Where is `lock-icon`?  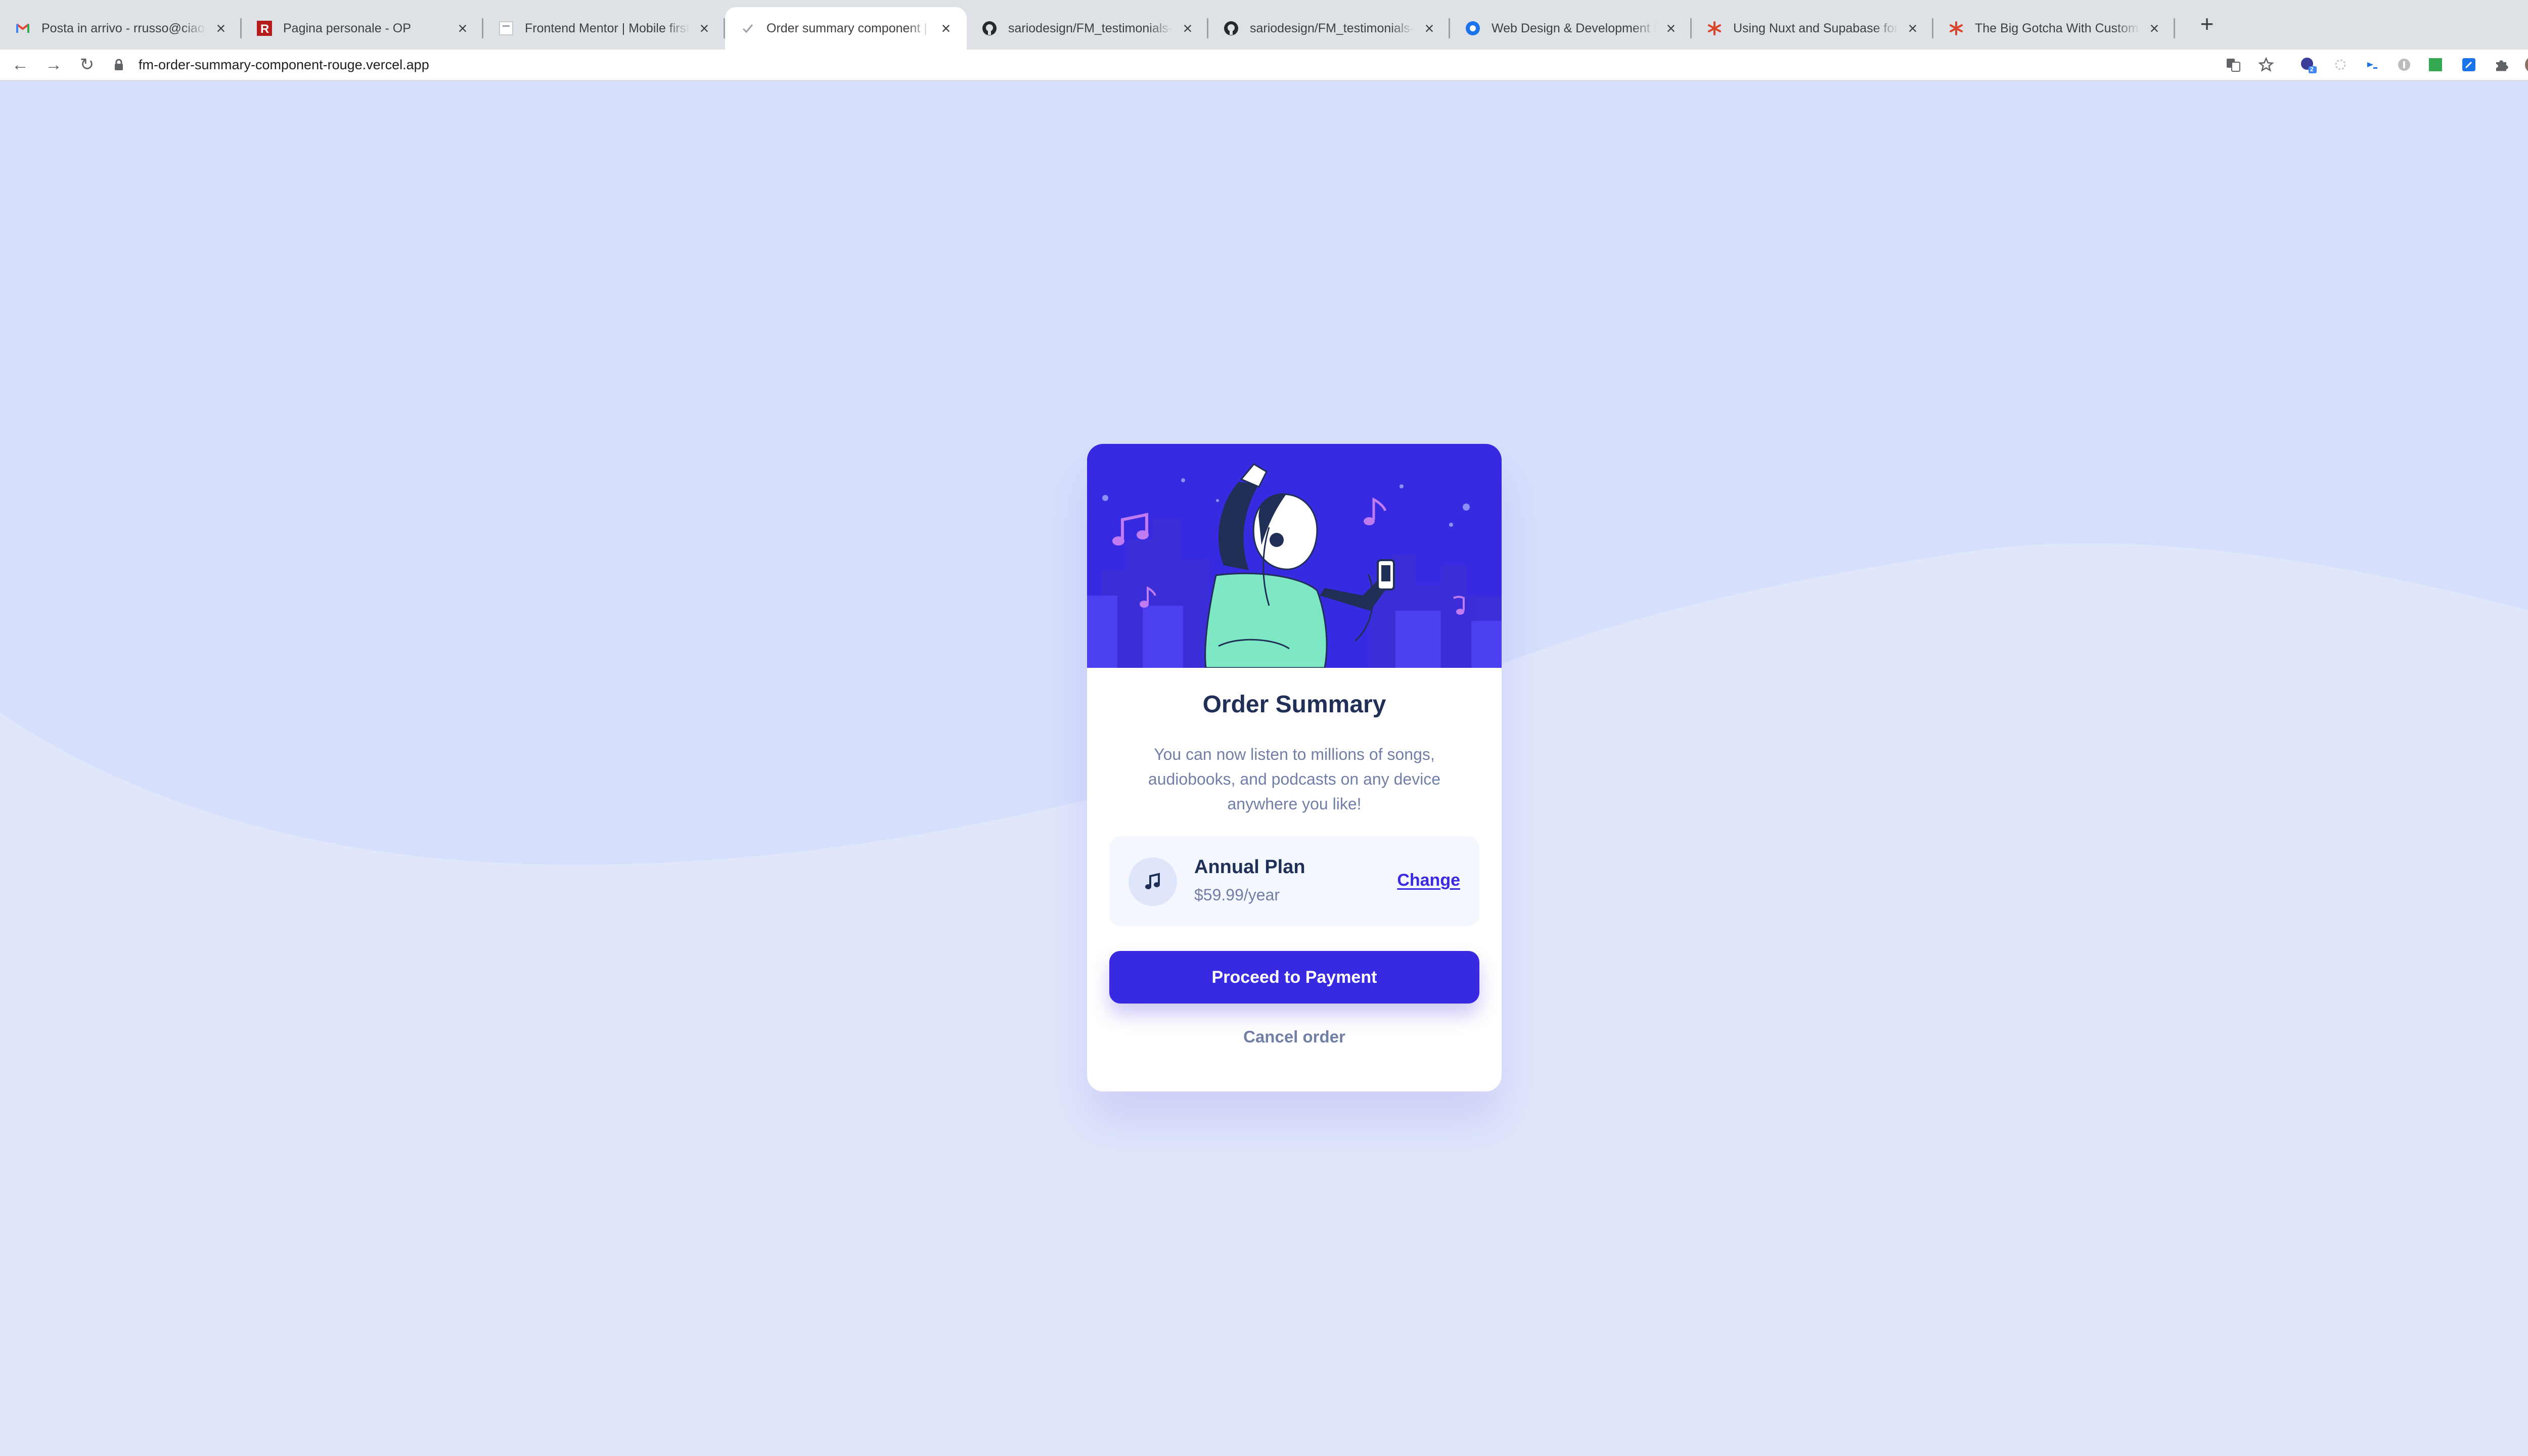
lock-icon is located at coordinates (119, 64).